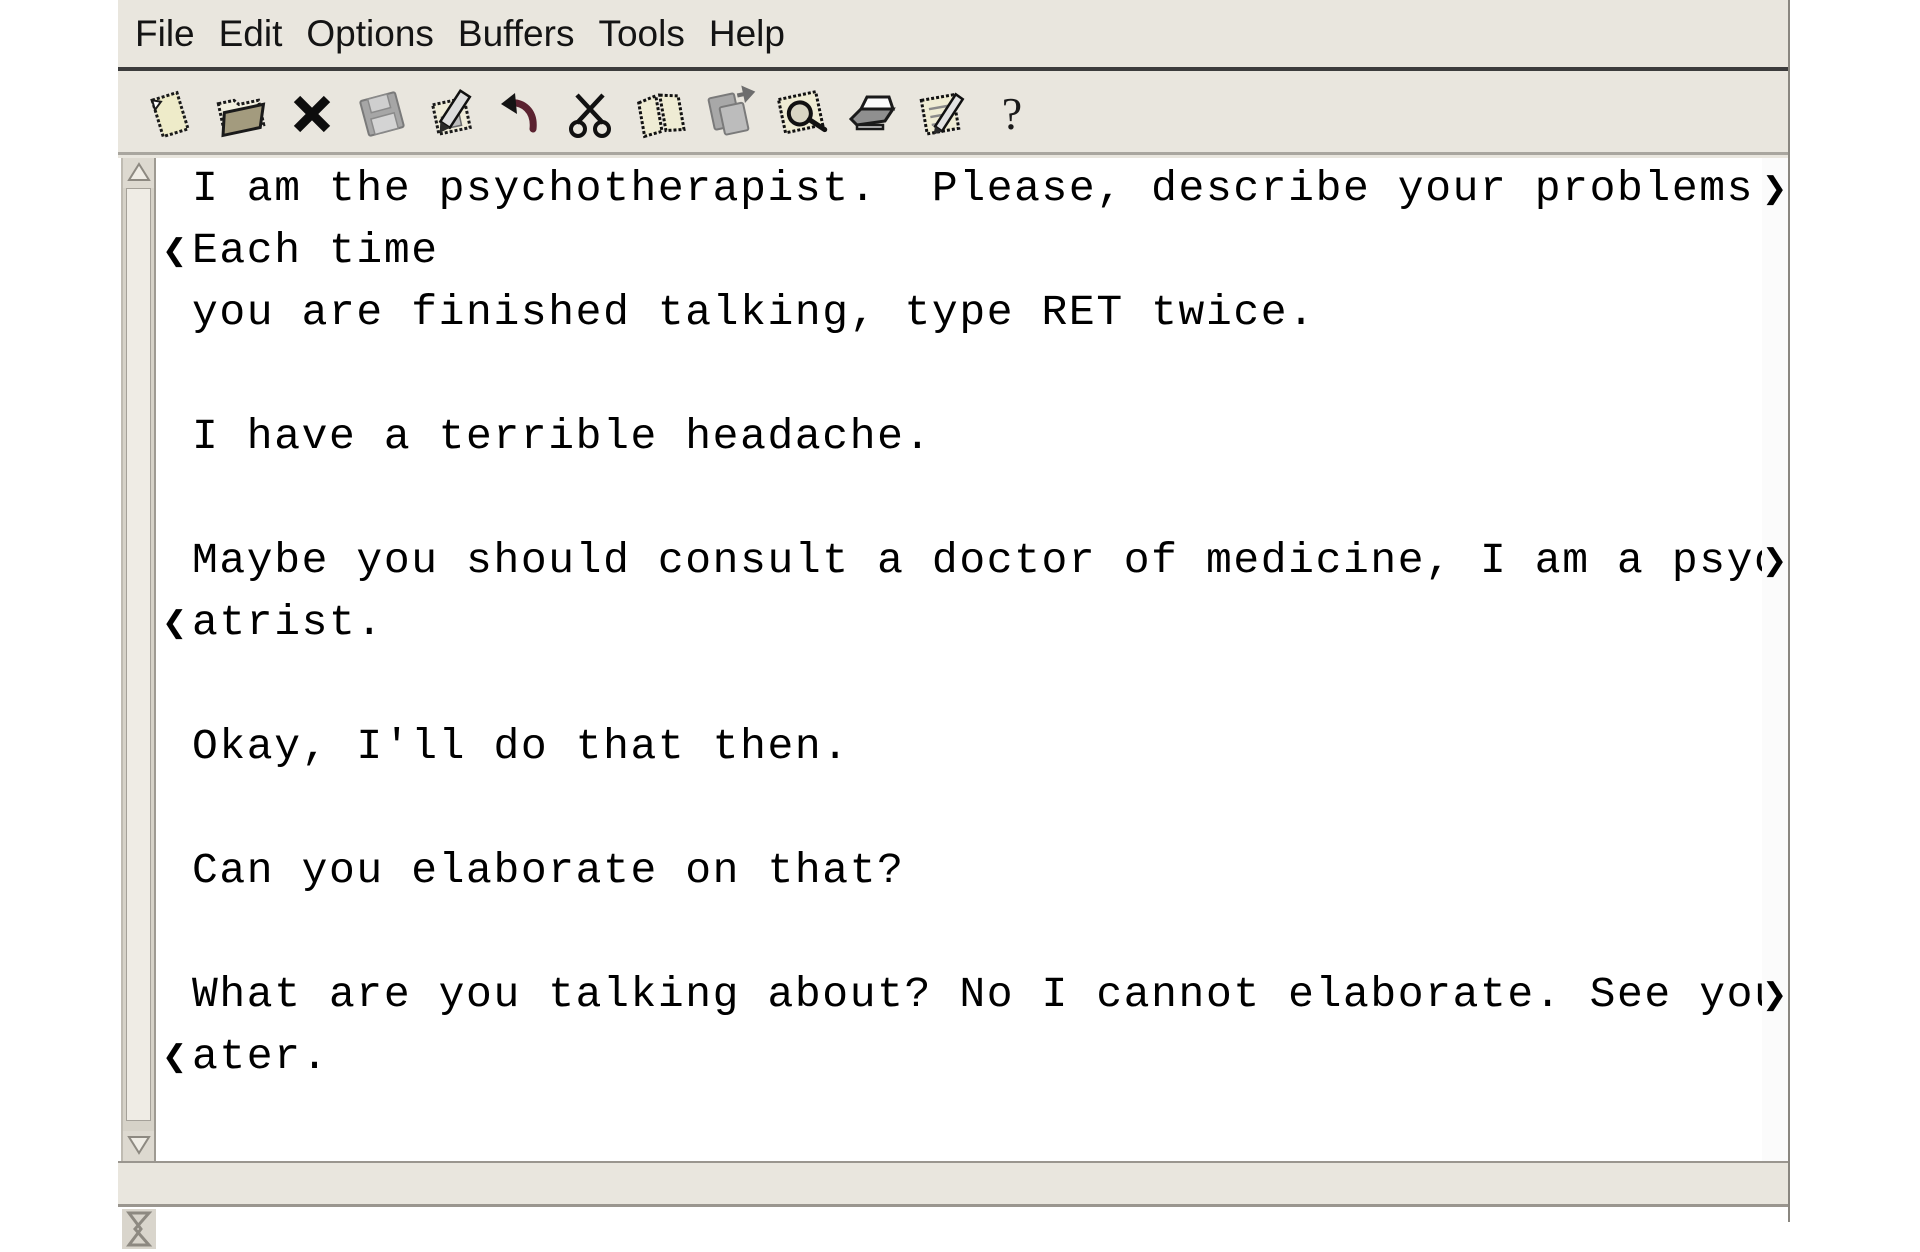 The height and width of the screenshot is (1252, 1920). I want to click on hourglass-cursor-icon, so click(139, 1229).